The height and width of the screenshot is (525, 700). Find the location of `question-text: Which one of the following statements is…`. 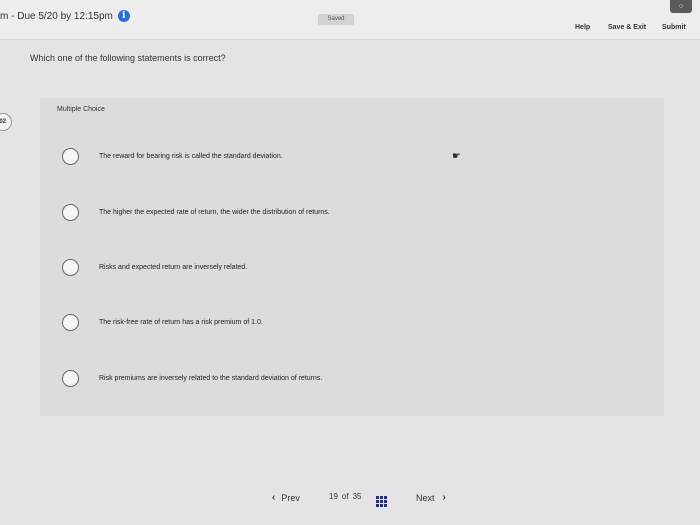

question-text: Which one of the following statements is… is located at coordinates (128, 58).